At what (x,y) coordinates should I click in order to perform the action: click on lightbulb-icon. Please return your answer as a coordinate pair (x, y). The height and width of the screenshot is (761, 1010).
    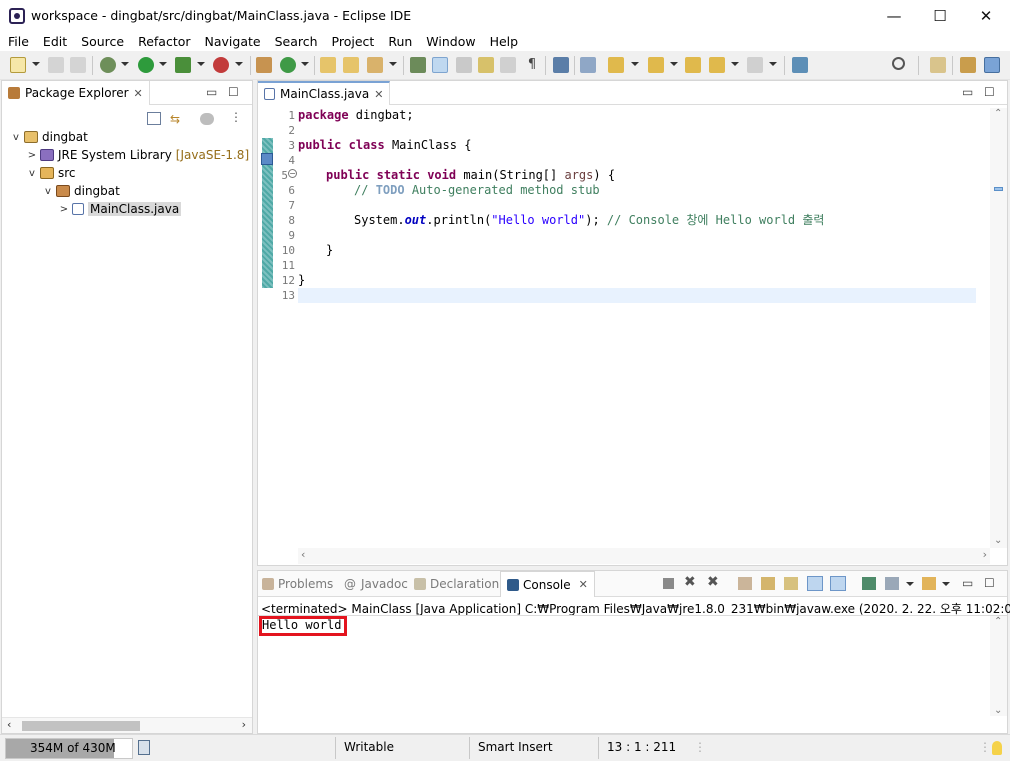
    Looking at the image, I should click on (997, 748).